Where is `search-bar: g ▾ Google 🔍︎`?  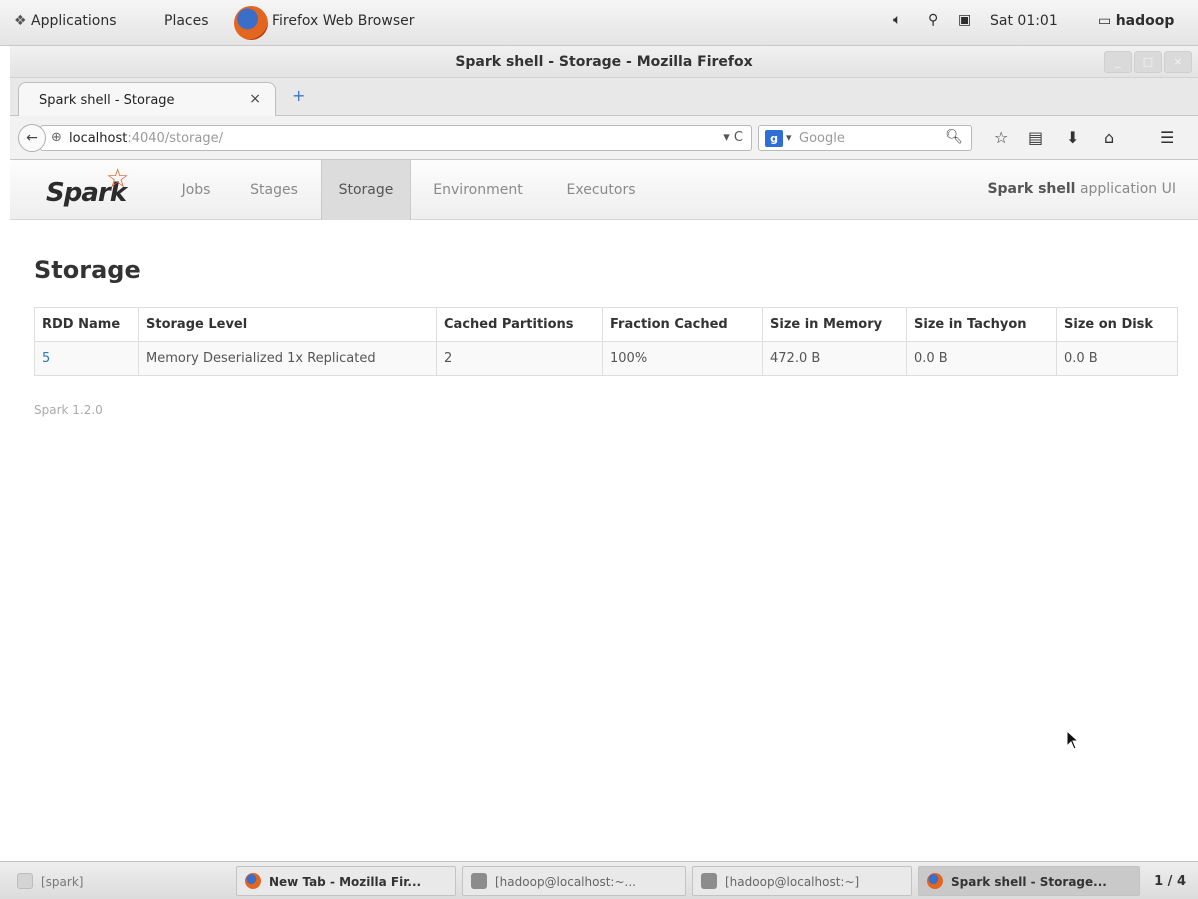
search-bar: g ▾ Google 🔍︎ is located at coordinates (865, 138).